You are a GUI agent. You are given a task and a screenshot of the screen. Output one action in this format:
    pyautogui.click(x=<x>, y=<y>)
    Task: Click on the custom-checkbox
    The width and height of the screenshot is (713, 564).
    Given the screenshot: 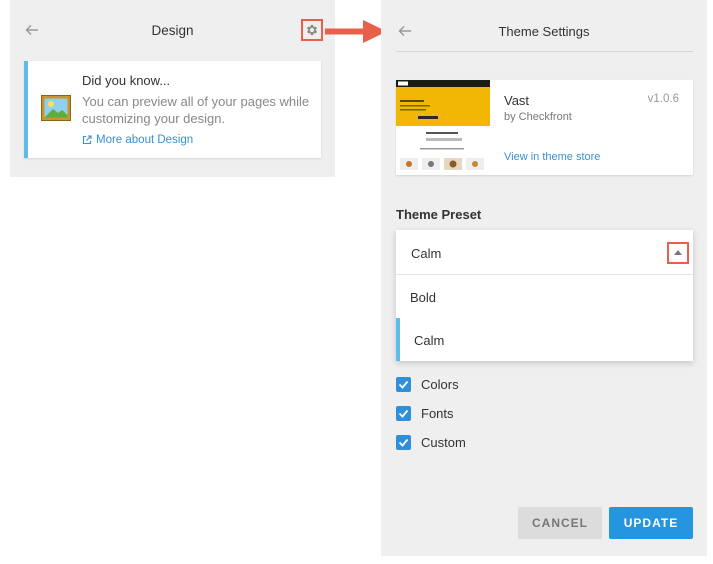 What is the action you would take?
    pyautogui.click(x=403, y=442)
    